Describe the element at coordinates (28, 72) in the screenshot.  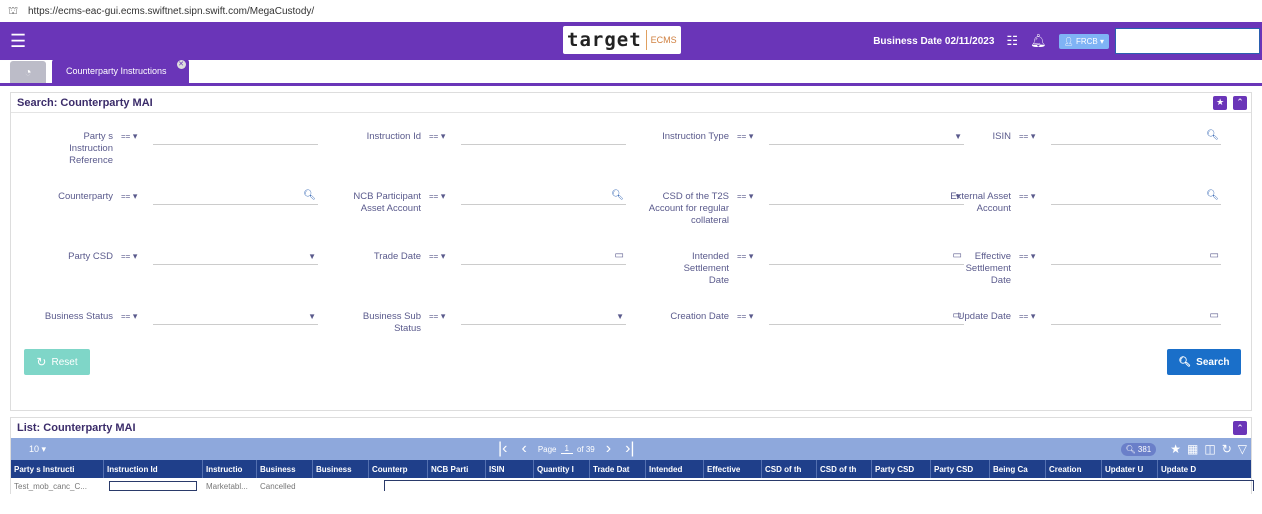
I see `tab-home: ◔` at that location.